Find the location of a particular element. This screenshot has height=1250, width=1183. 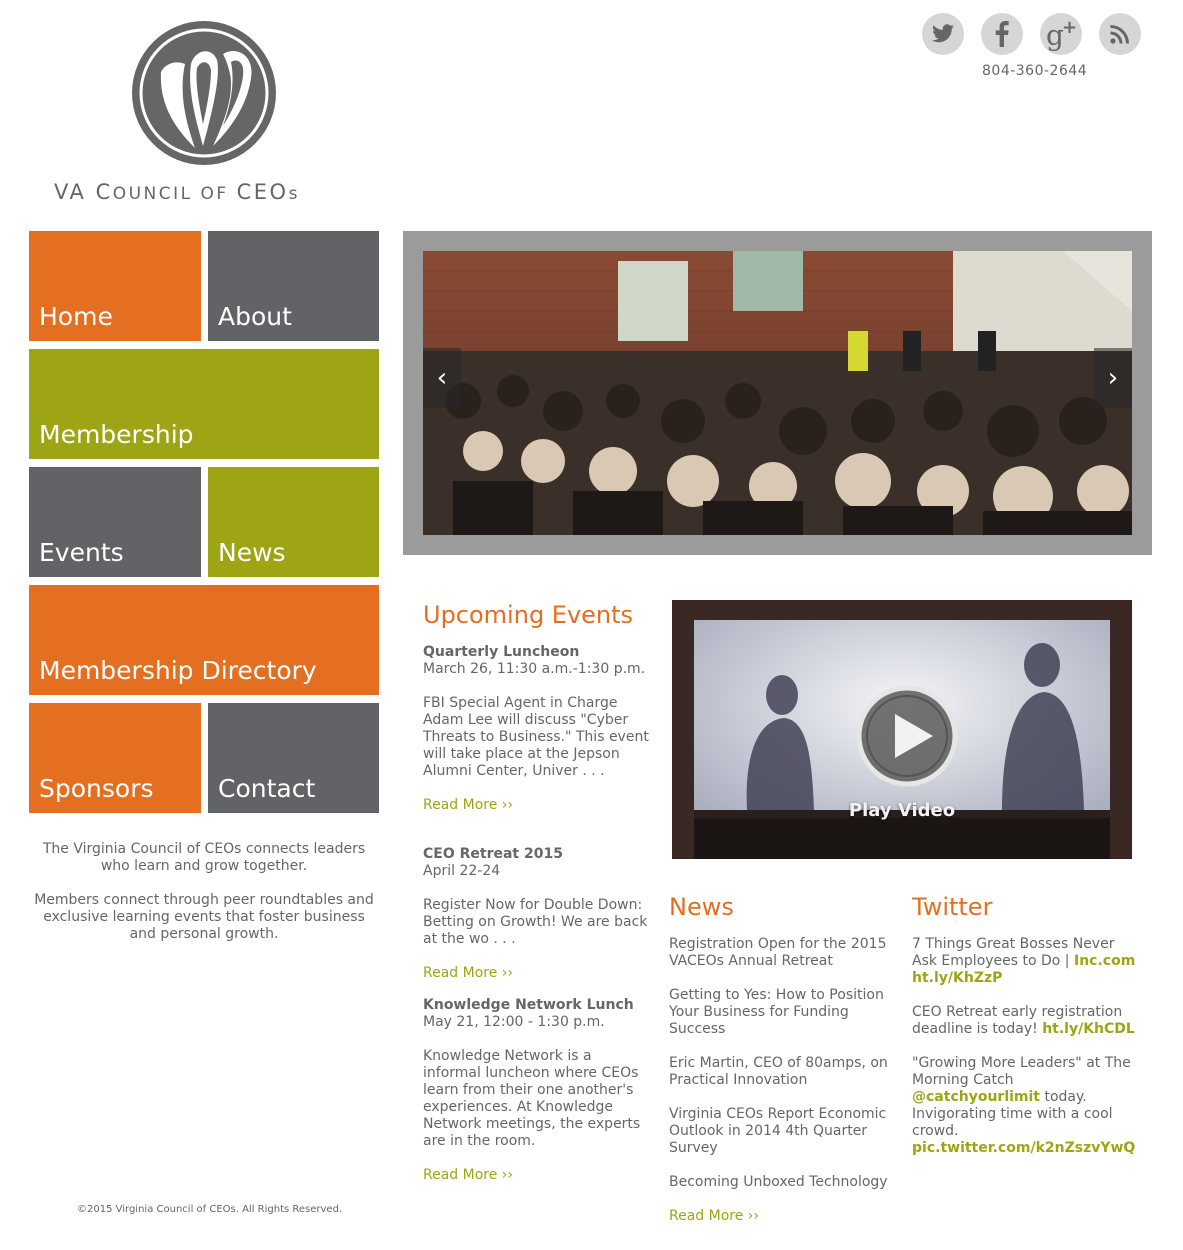

event-title: Quarterly Luncheon is located at coordinates (538, 652).